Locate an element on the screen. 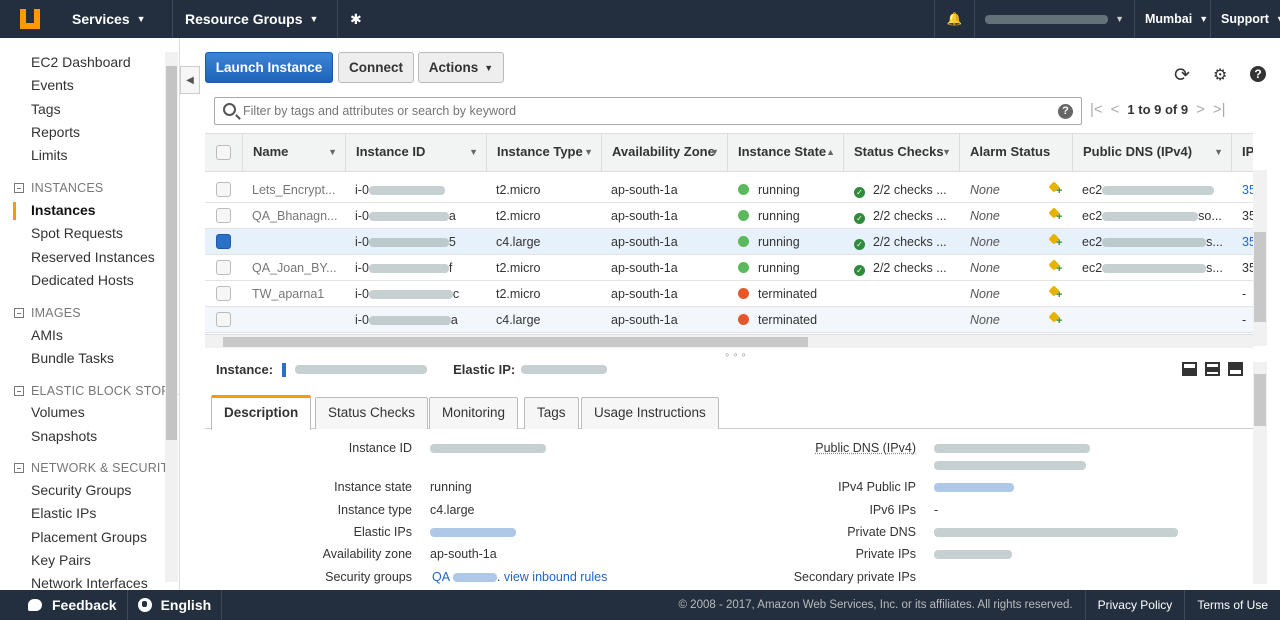 The image size is (1280, 620). region-menu: Mumbai ▼ is located at coordinates (1172, 19).